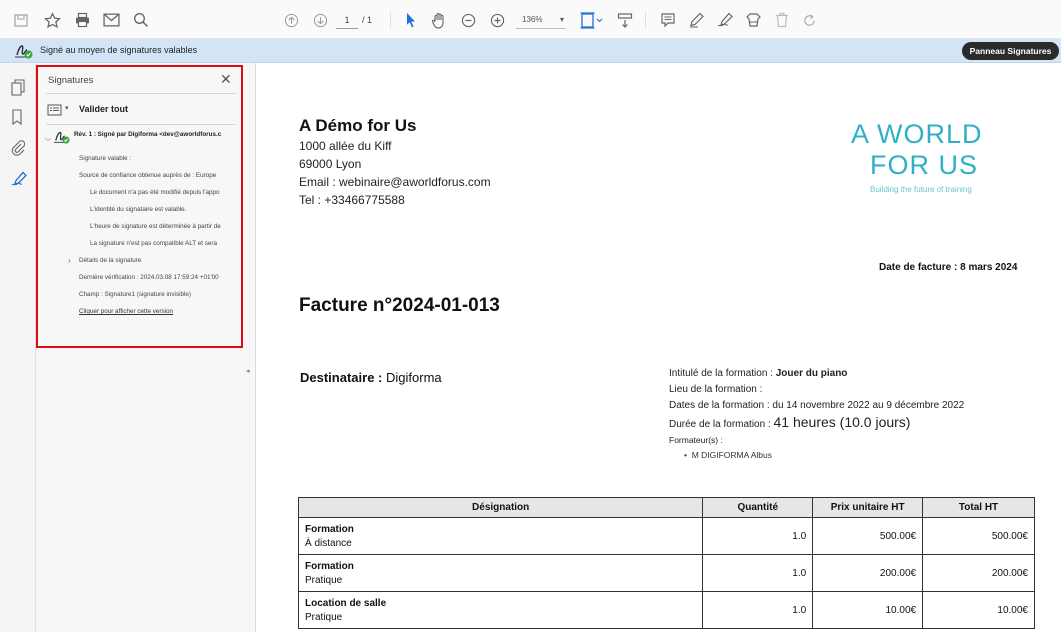 Image resolution: width=1061 pixels, height=632 pixels. What do you see at coordinates (352, 200) in the screenshot?
I see `phone-line: Tel : +33466775588` at bounding box center [352, 200].